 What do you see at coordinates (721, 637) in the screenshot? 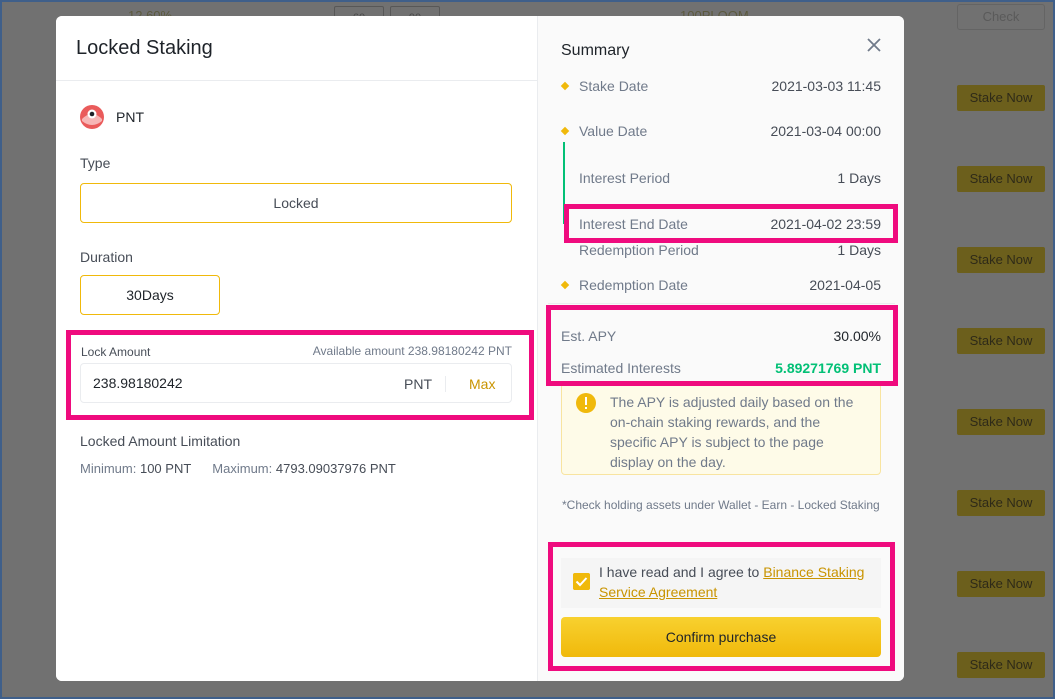
I see `confirm-purchase-button: Confirm purchase` at bounding box center [721, 637].